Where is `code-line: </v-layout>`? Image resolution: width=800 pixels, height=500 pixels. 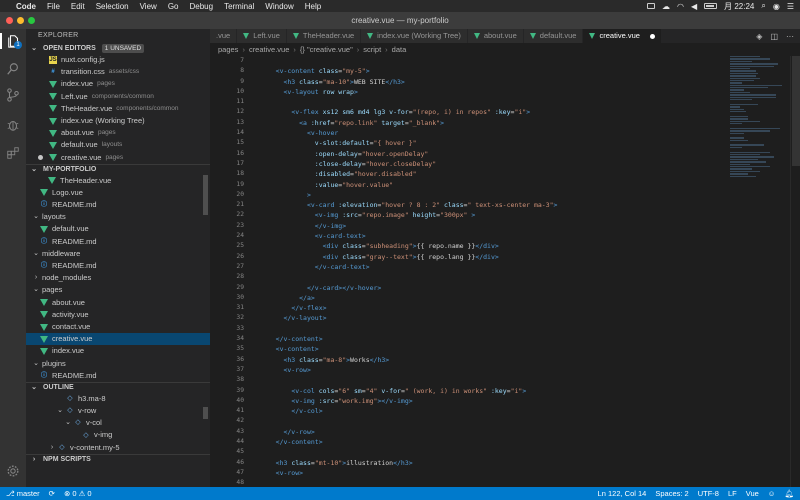 code-line: </v-layout> is located at coordinates (495, 318).